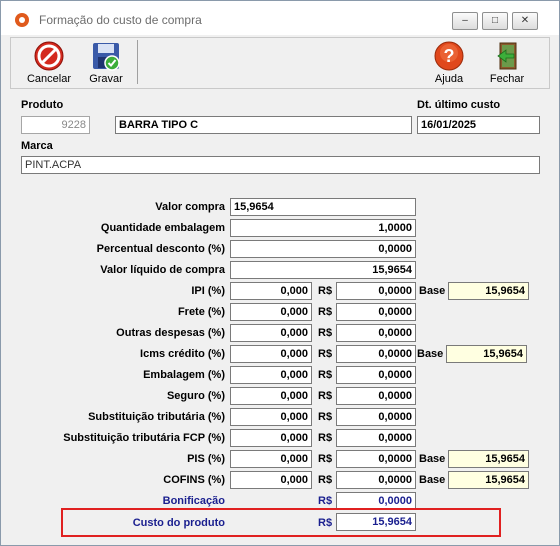  What do you see at coordinates (325, 501) in the screenshot?
I see `bonificacao-currency: R$` at bounding box center [325, 501].